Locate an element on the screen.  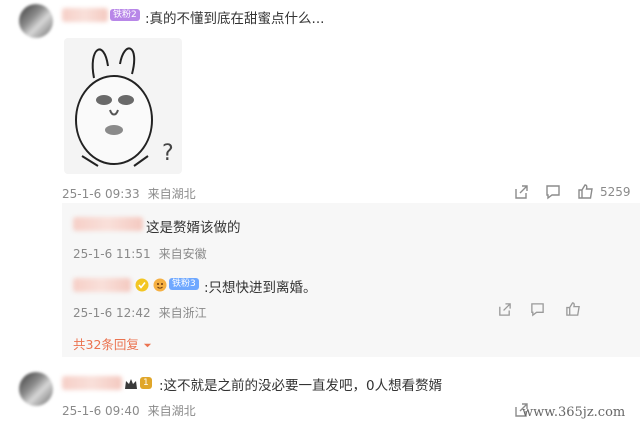
reply-meta: 25-1-6 12:42 来自浙江 is located at coordinates (144, 312).